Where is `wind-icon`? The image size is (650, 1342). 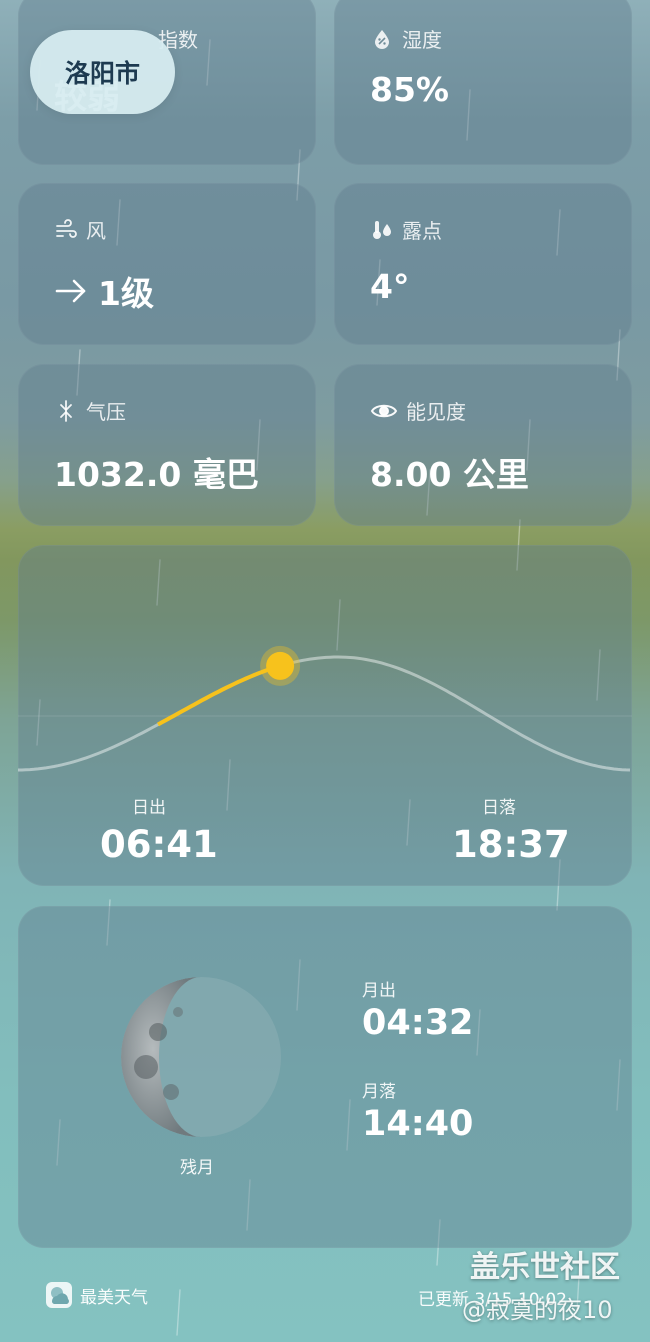
wind-icon is located at coordinates (66, 230).